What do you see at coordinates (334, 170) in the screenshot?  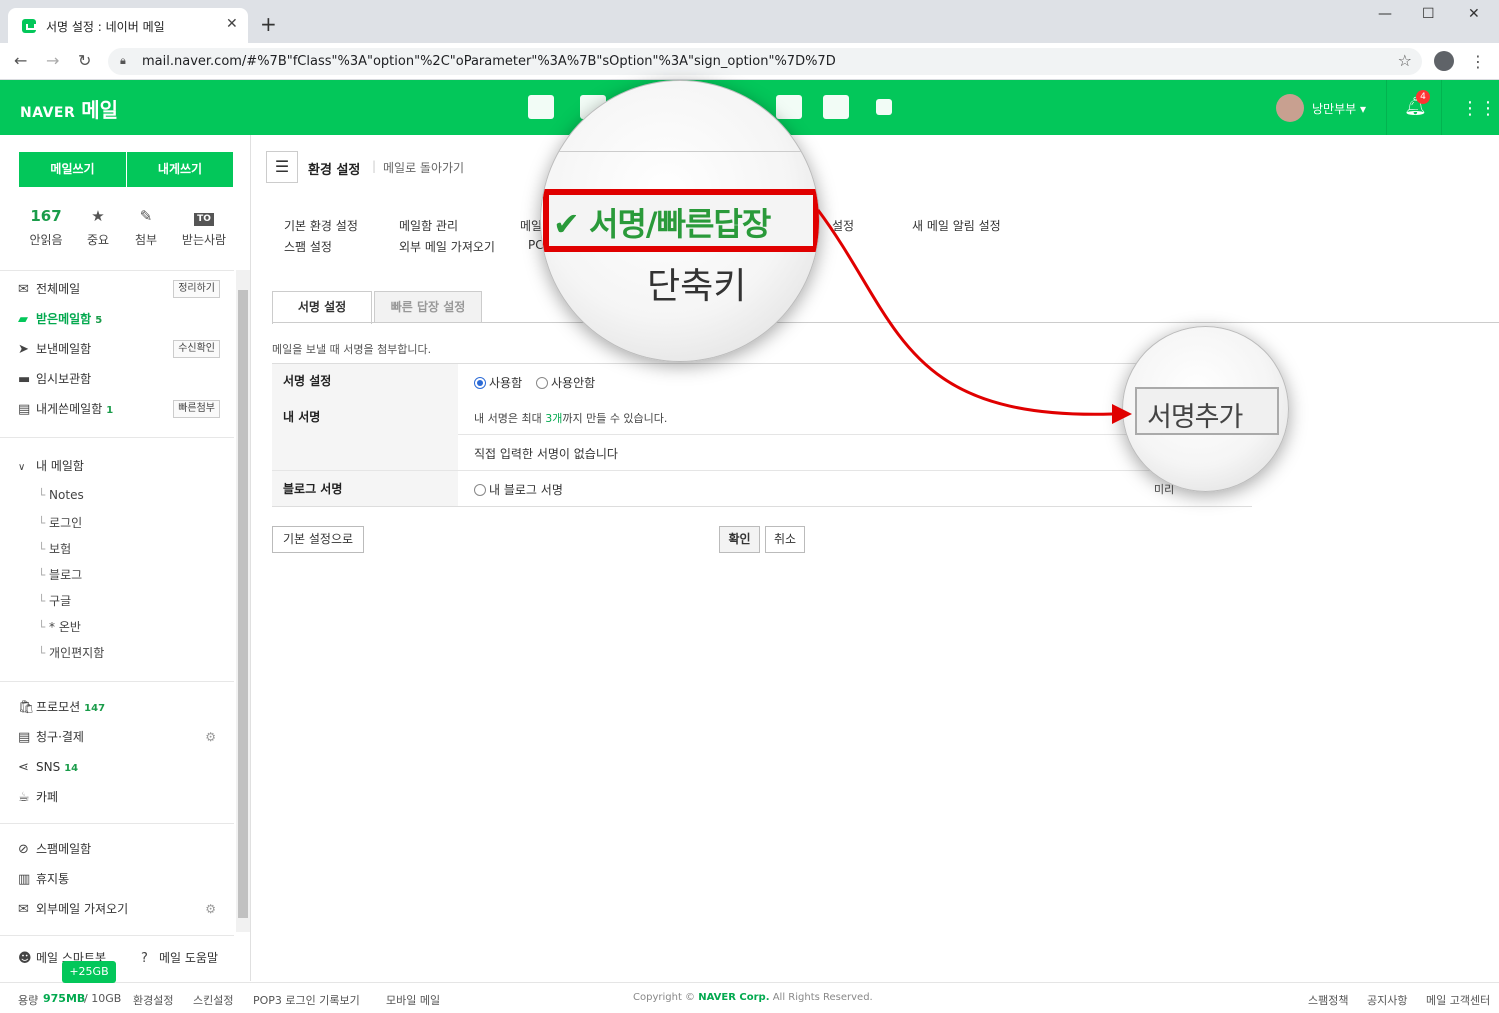 I see `page-title: 환경 설정` at bounding box center [334, 170].